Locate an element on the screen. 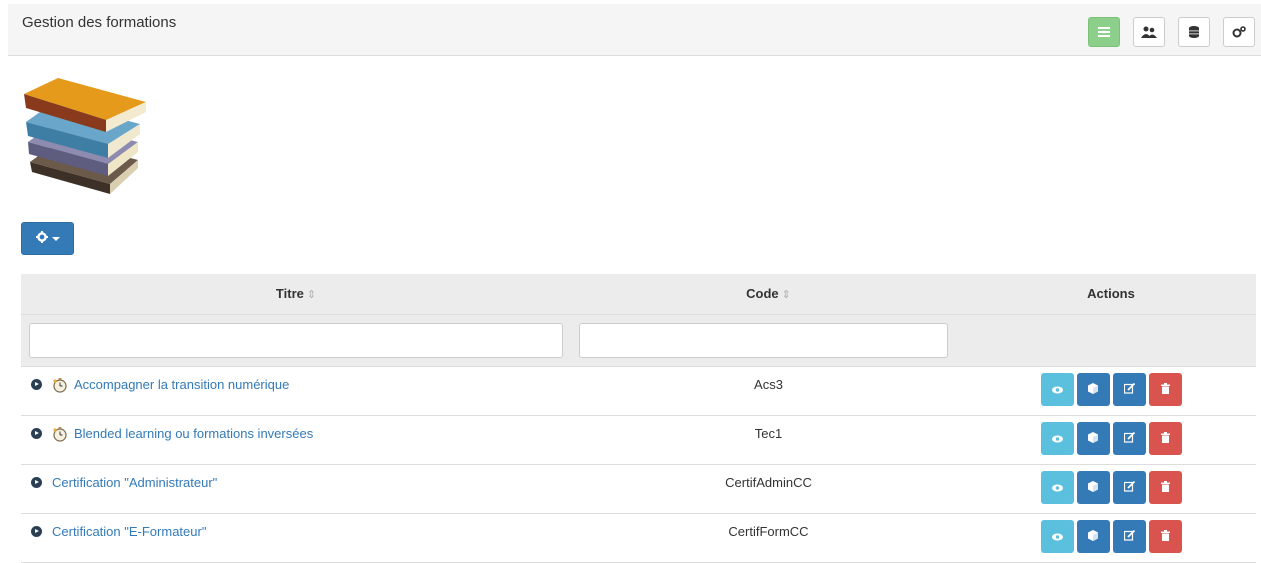  formation-title-link: Accompagner la transition numérique is located at coordinates (181, 384).